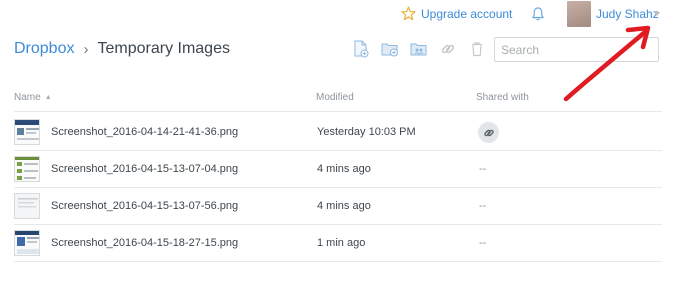 The width and height of the screenshot is (700, 288). I want to click on link-icon, so click(488, 132).